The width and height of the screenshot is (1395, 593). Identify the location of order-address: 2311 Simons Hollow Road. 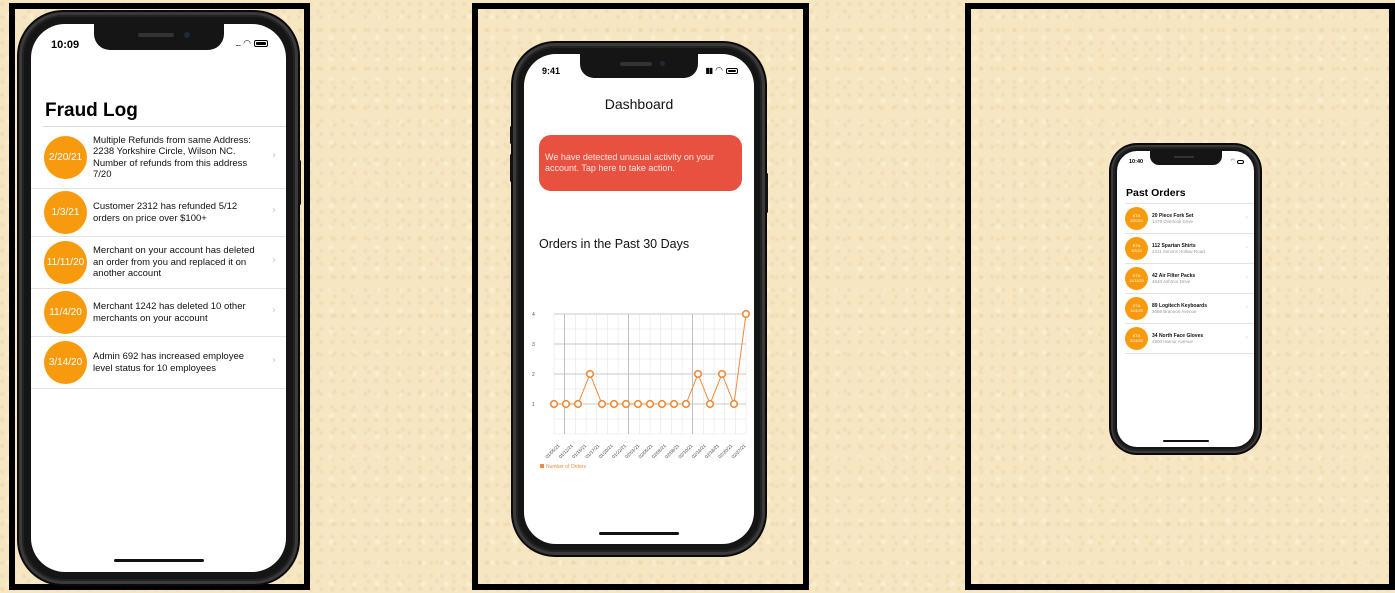
(1178, 251).